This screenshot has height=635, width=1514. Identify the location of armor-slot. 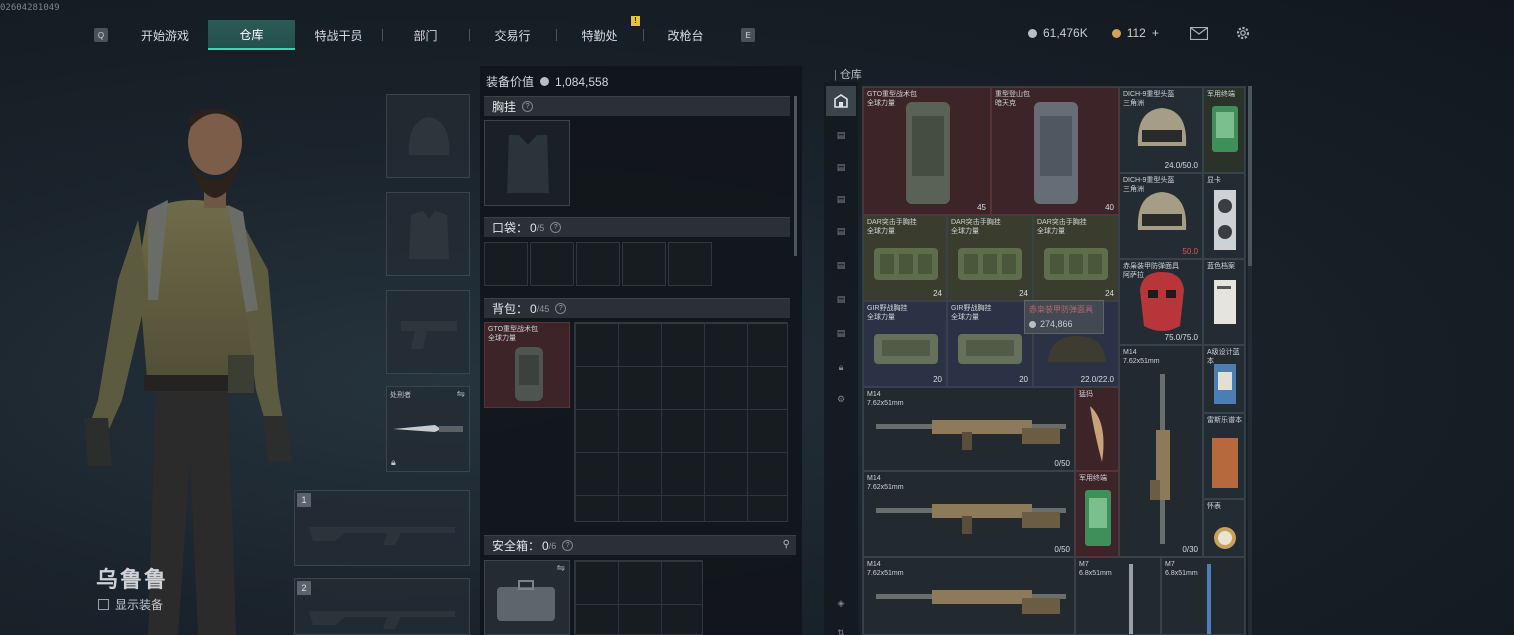
(428, 234).